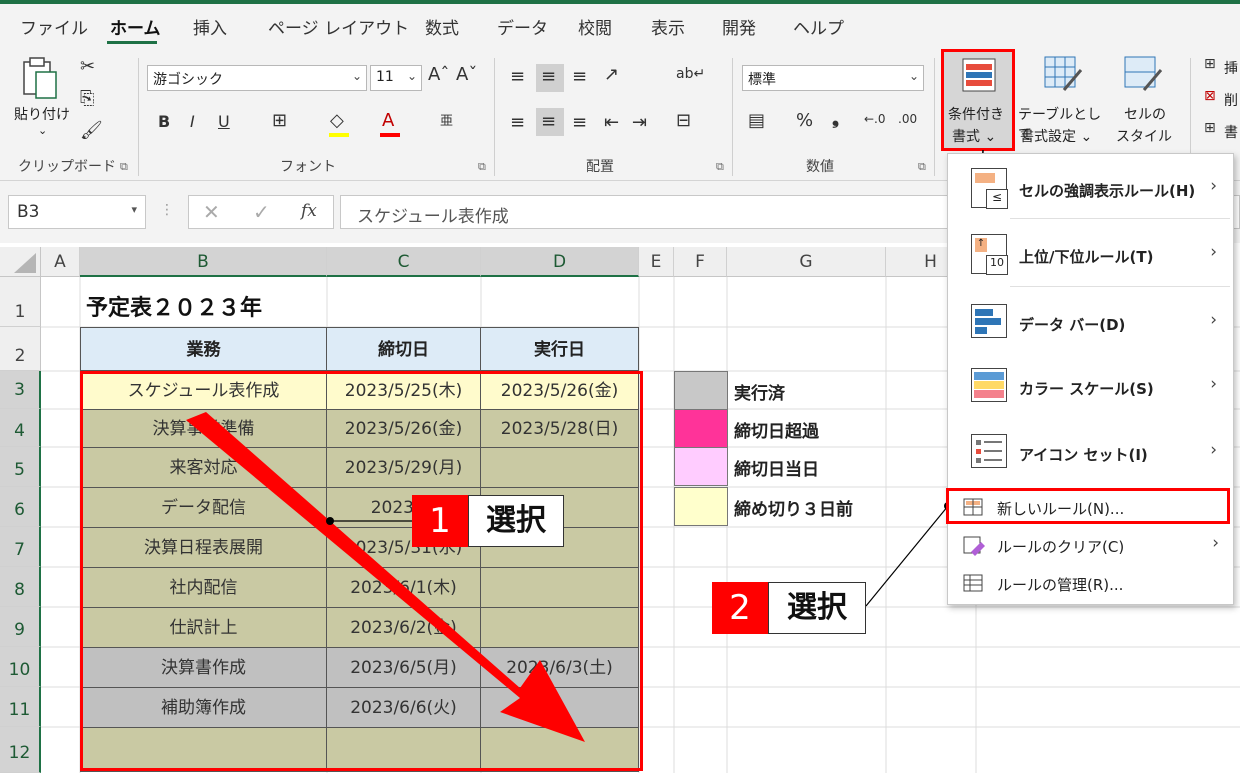 This screenshot has height=779, width=1240. I want to click on top-bottom-rules-icon: ↑ 10, so click(989, 254).